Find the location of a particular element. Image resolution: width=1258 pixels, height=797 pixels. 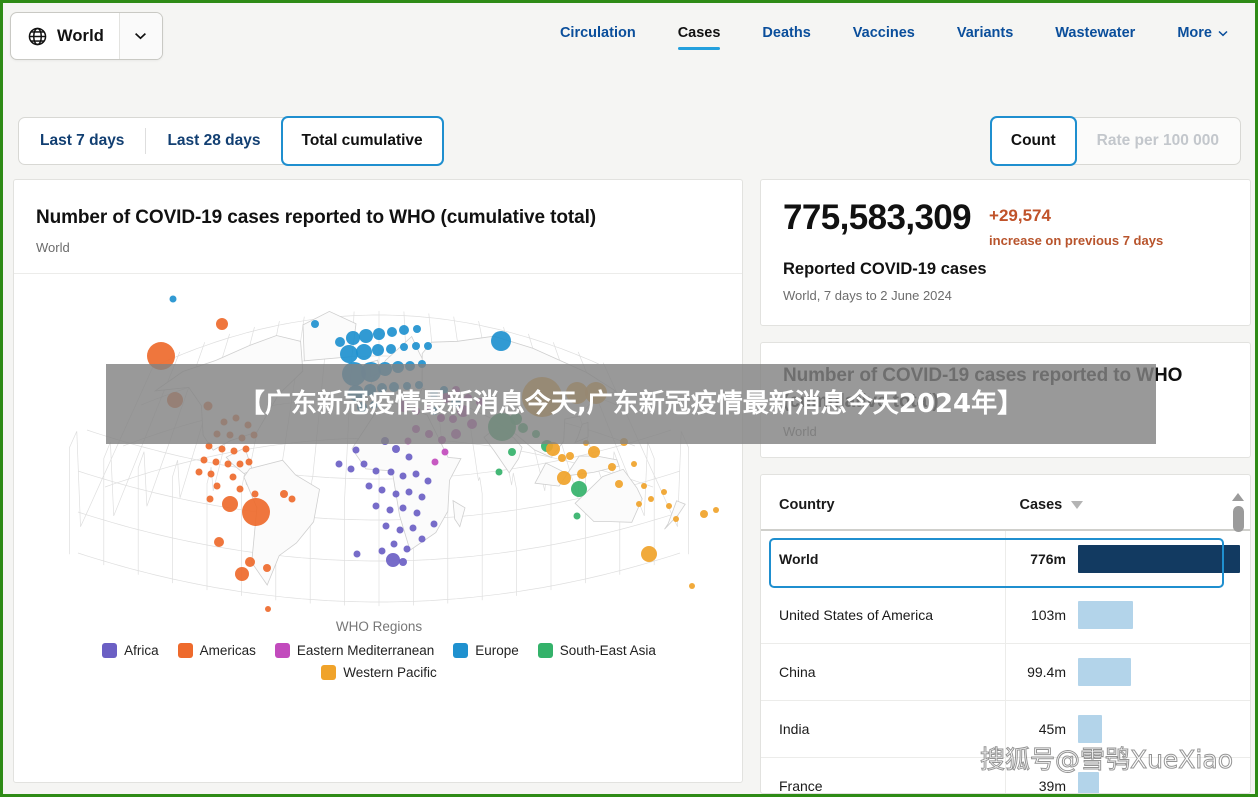

geography-selector: World is located at coordinates (86, 36).